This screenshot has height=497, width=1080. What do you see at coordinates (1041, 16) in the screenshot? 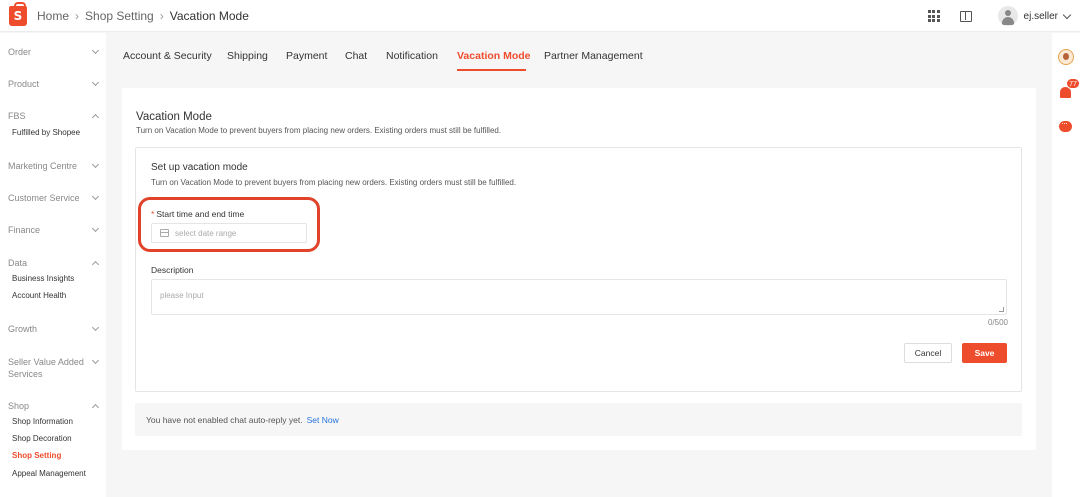
I see `username: ej.seller` at bounding box center [1041, 16].